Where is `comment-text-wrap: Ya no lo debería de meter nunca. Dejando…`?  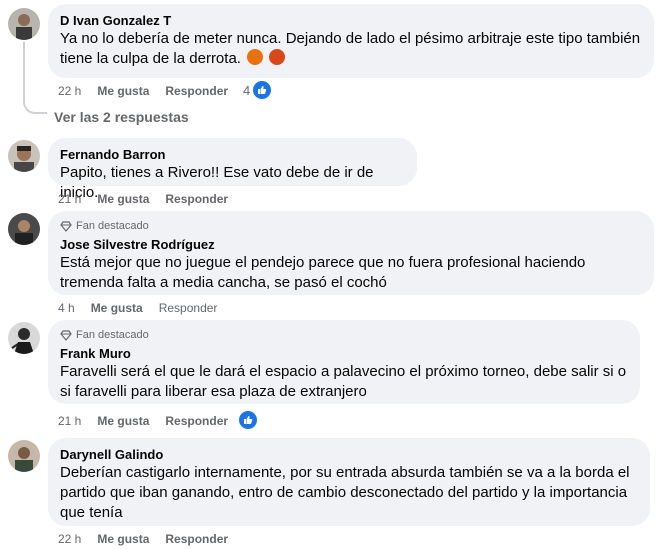 comment-text-wrap: Ya no lo debería de meter nunca. Dejando… is located at coordinates (351, 49).